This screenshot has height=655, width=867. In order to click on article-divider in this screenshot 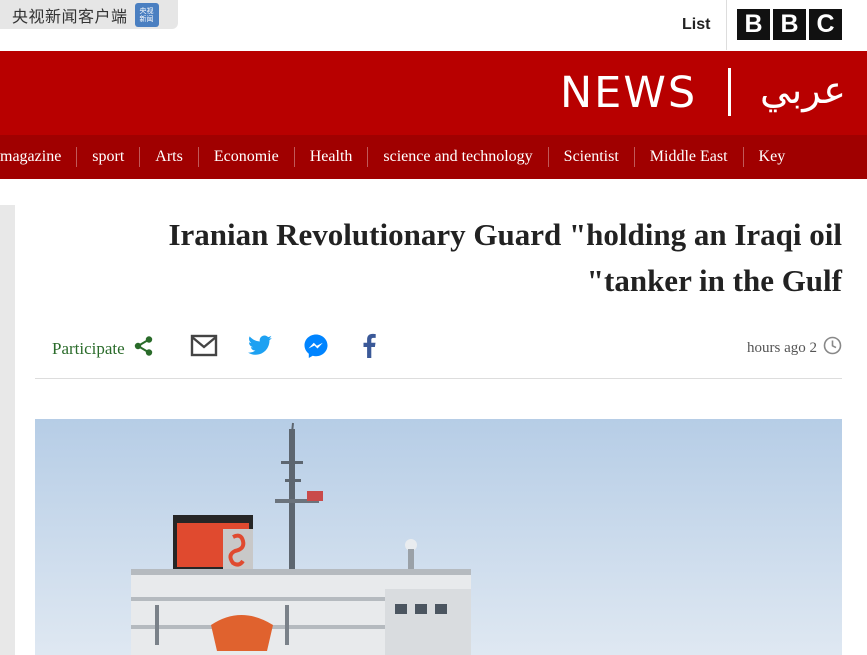, I will do `click(438, 378)`.